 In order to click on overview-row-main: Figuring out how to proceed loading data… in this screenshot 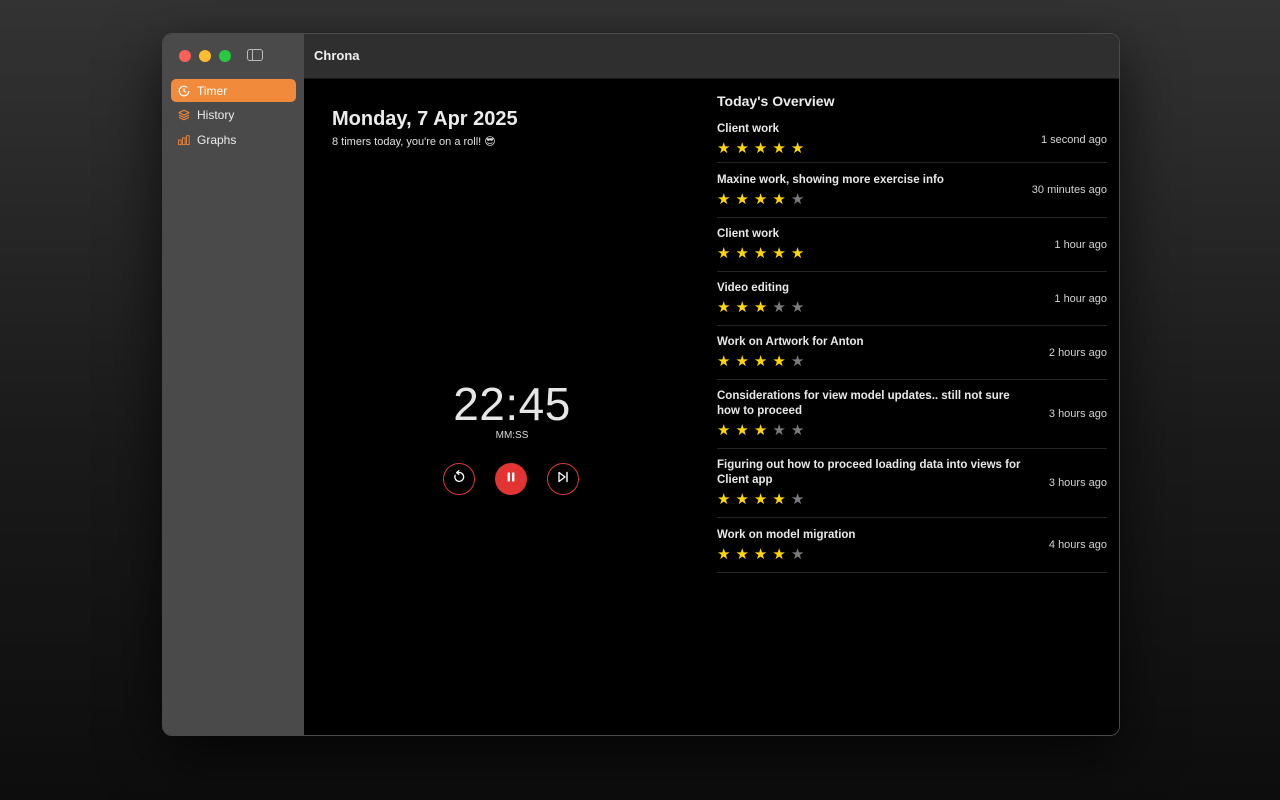, I will do `click(879, 483)`.